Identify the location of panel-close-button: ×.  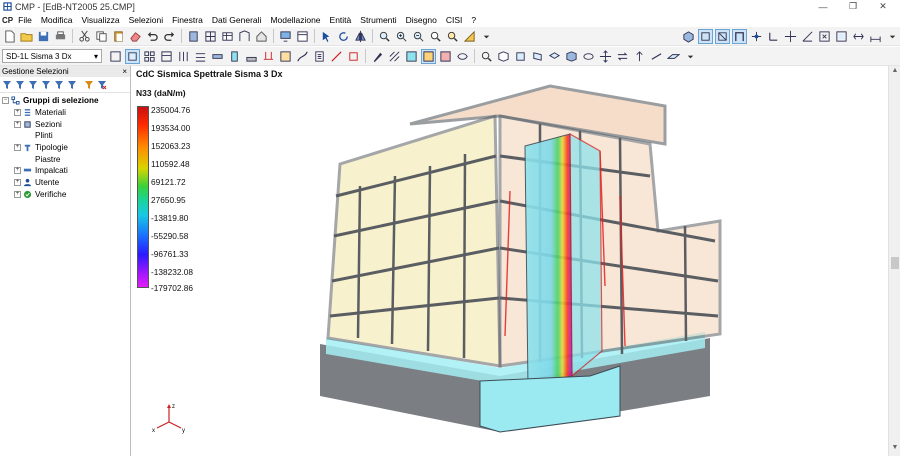
(124, 71).